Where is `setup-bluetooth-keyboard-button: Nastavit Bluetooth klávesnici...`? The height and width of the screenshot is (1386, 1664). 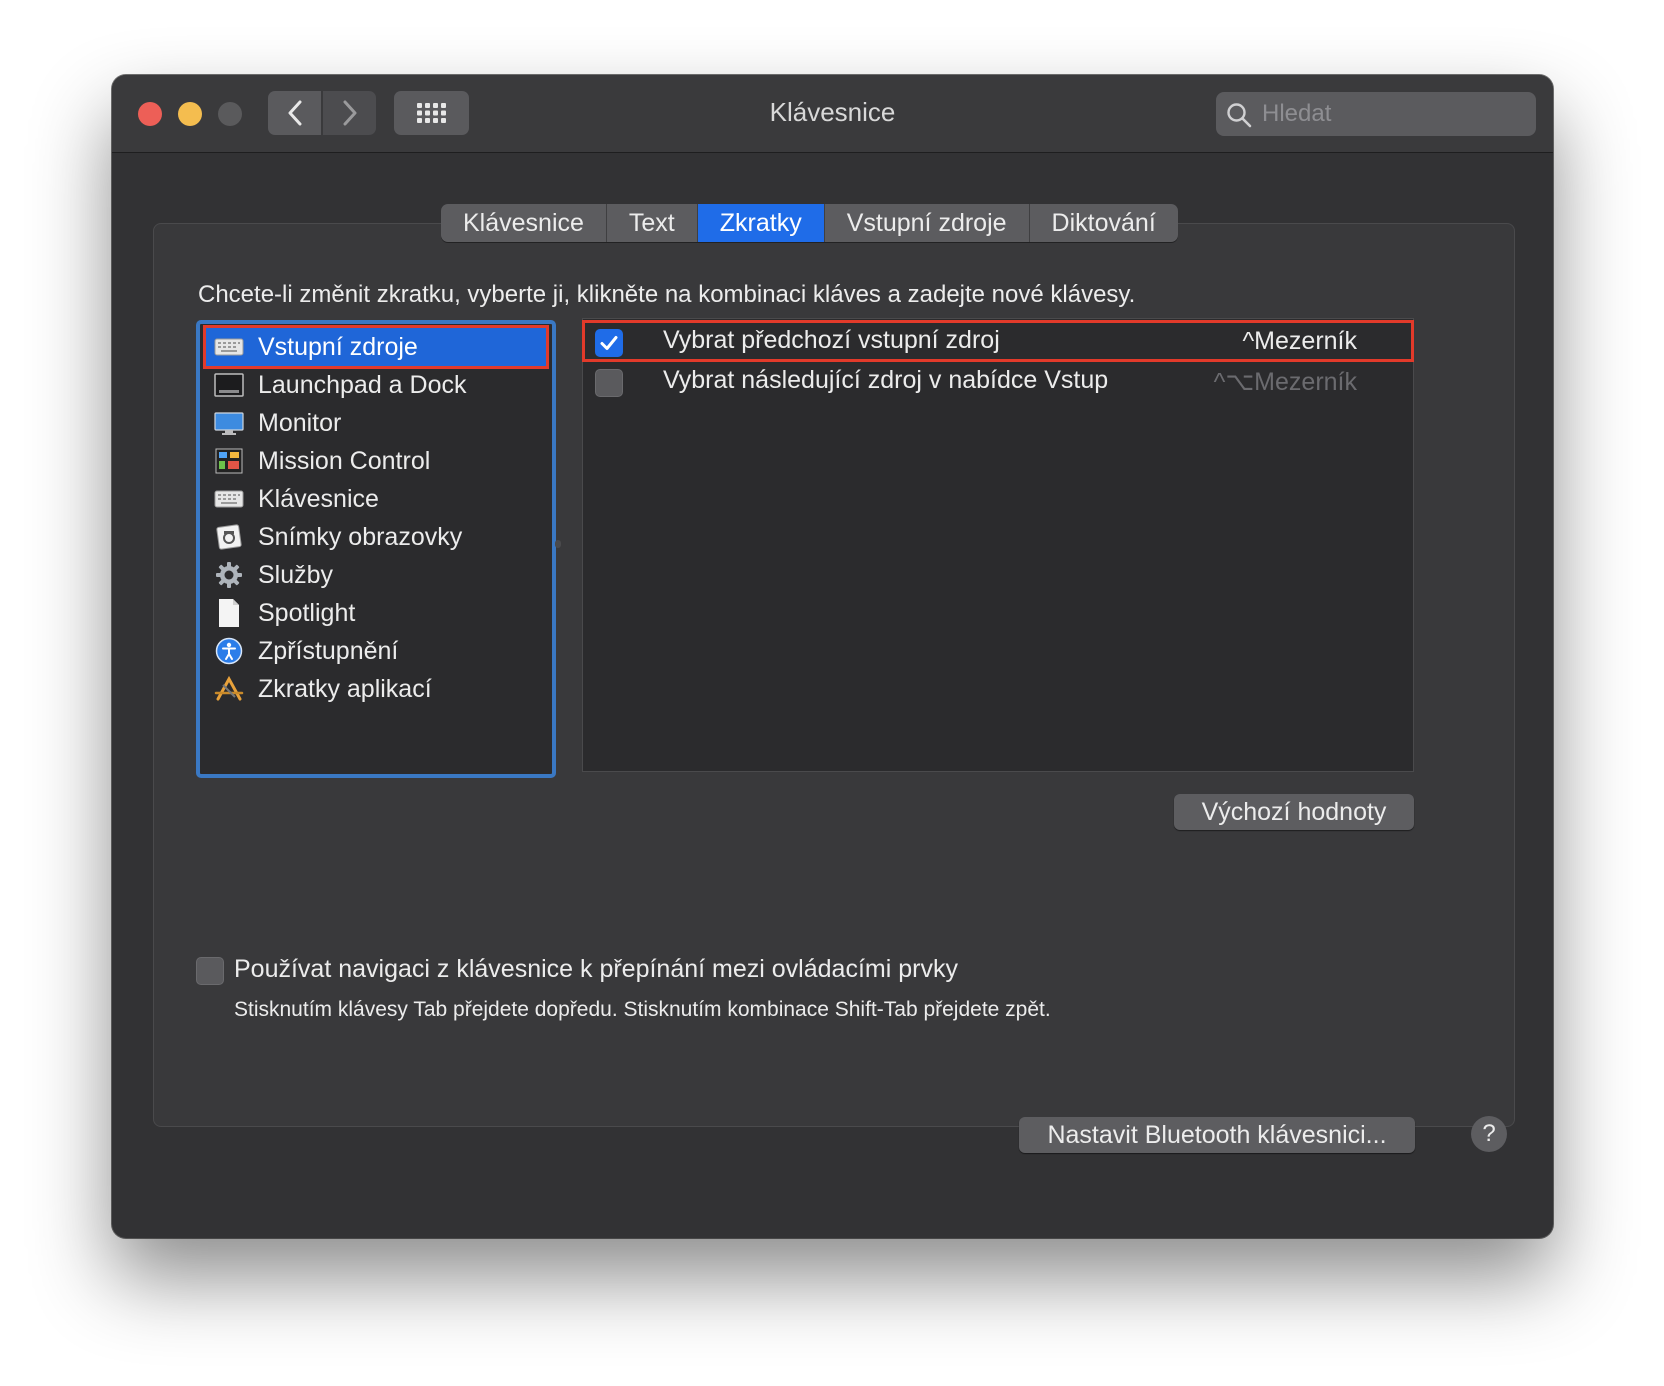
setup-bluetooth-keyboard-button: Nastavit Bluetooth klávesnici... is located at coordinates (1217, 1135).